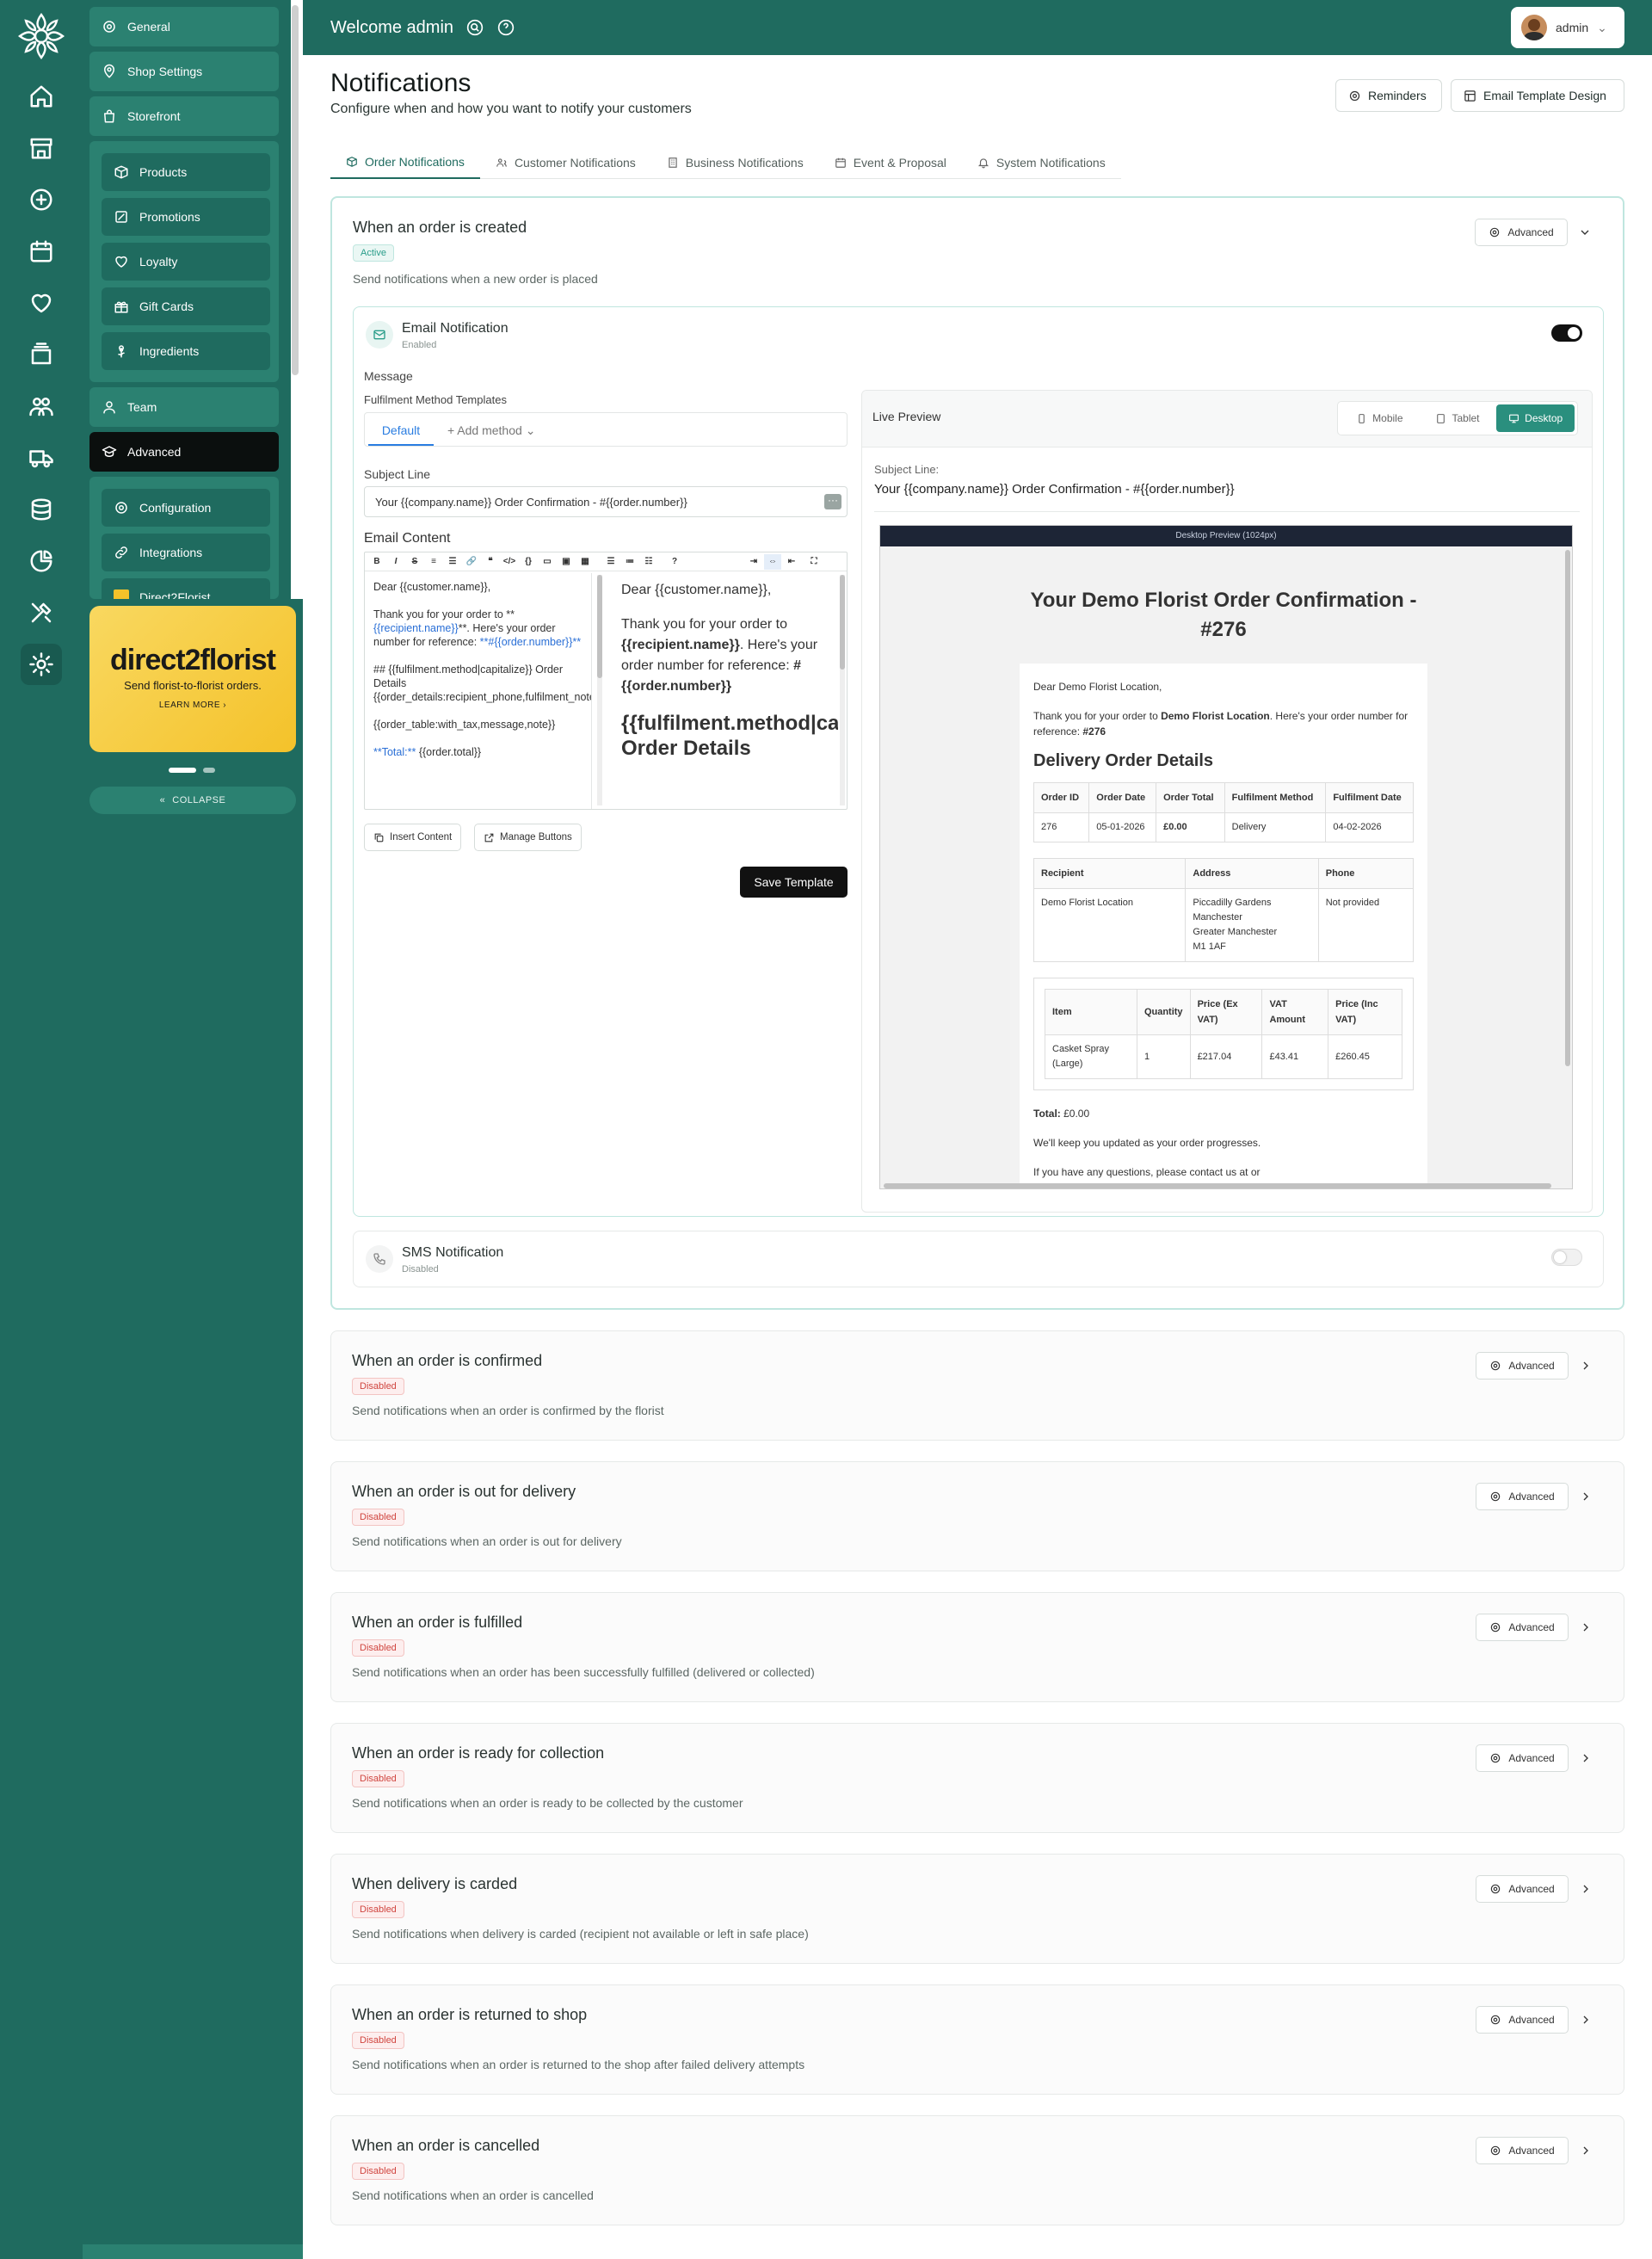  I want to click on sidebar-item-configuration: Configuration, so click(186, 508).